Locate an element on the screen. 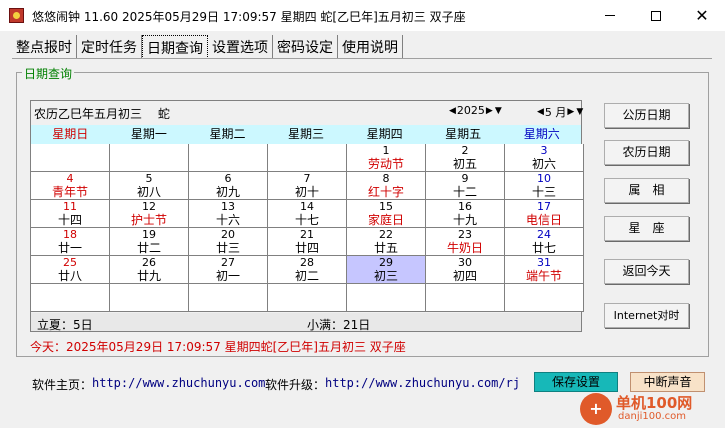  calendar-day-cell: 28 初二 is located at coordinates (307, 270).